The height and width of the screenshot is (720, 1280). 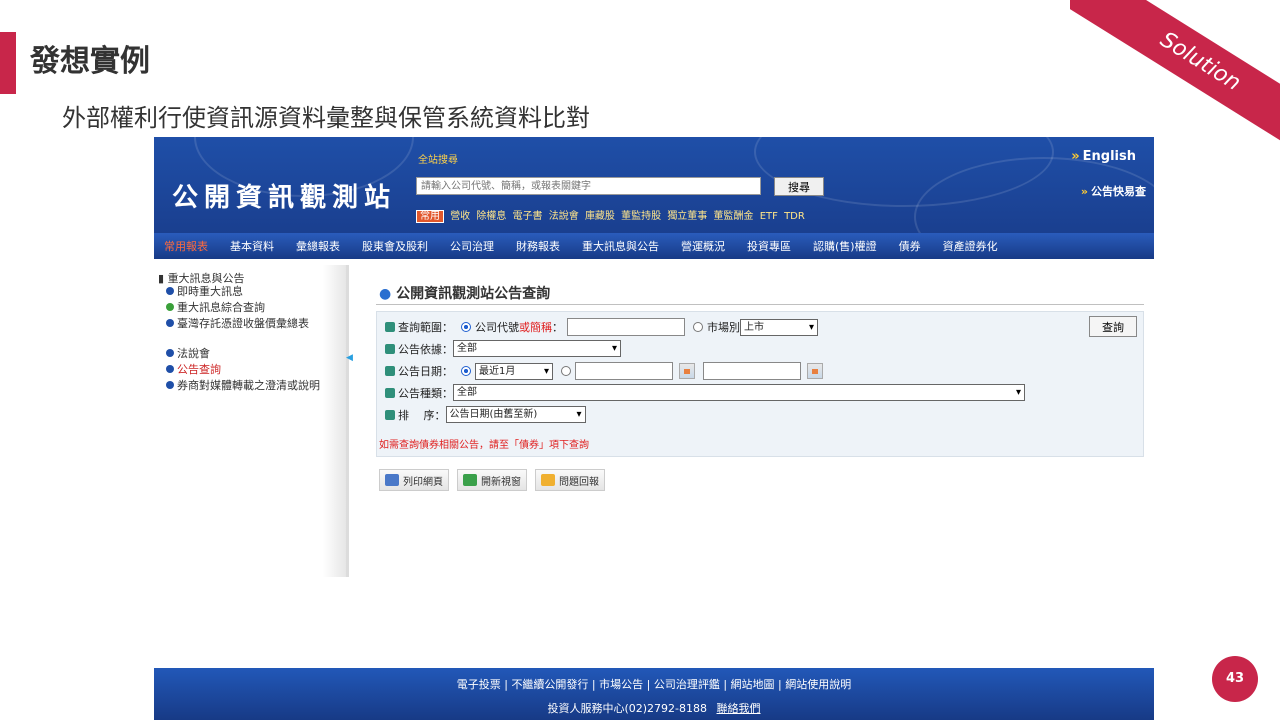 What do you see at coordinates (600, 216) in the screenshot?
I see `quick-tag-link: 庫藏股` at bounding box center [600, 216].